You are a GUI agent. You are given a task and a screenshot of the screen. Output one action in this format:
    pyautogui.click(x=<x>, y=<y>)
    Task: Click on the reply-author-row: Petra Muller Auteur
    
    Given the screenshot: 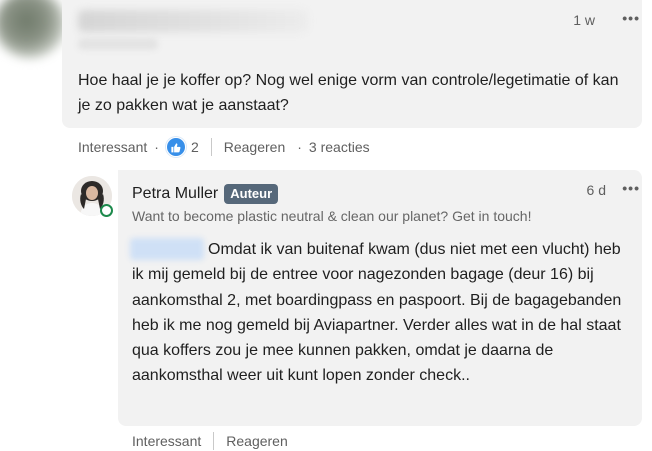 What is the action you would take?
    pyautogui.click(x=205, y=194)
    